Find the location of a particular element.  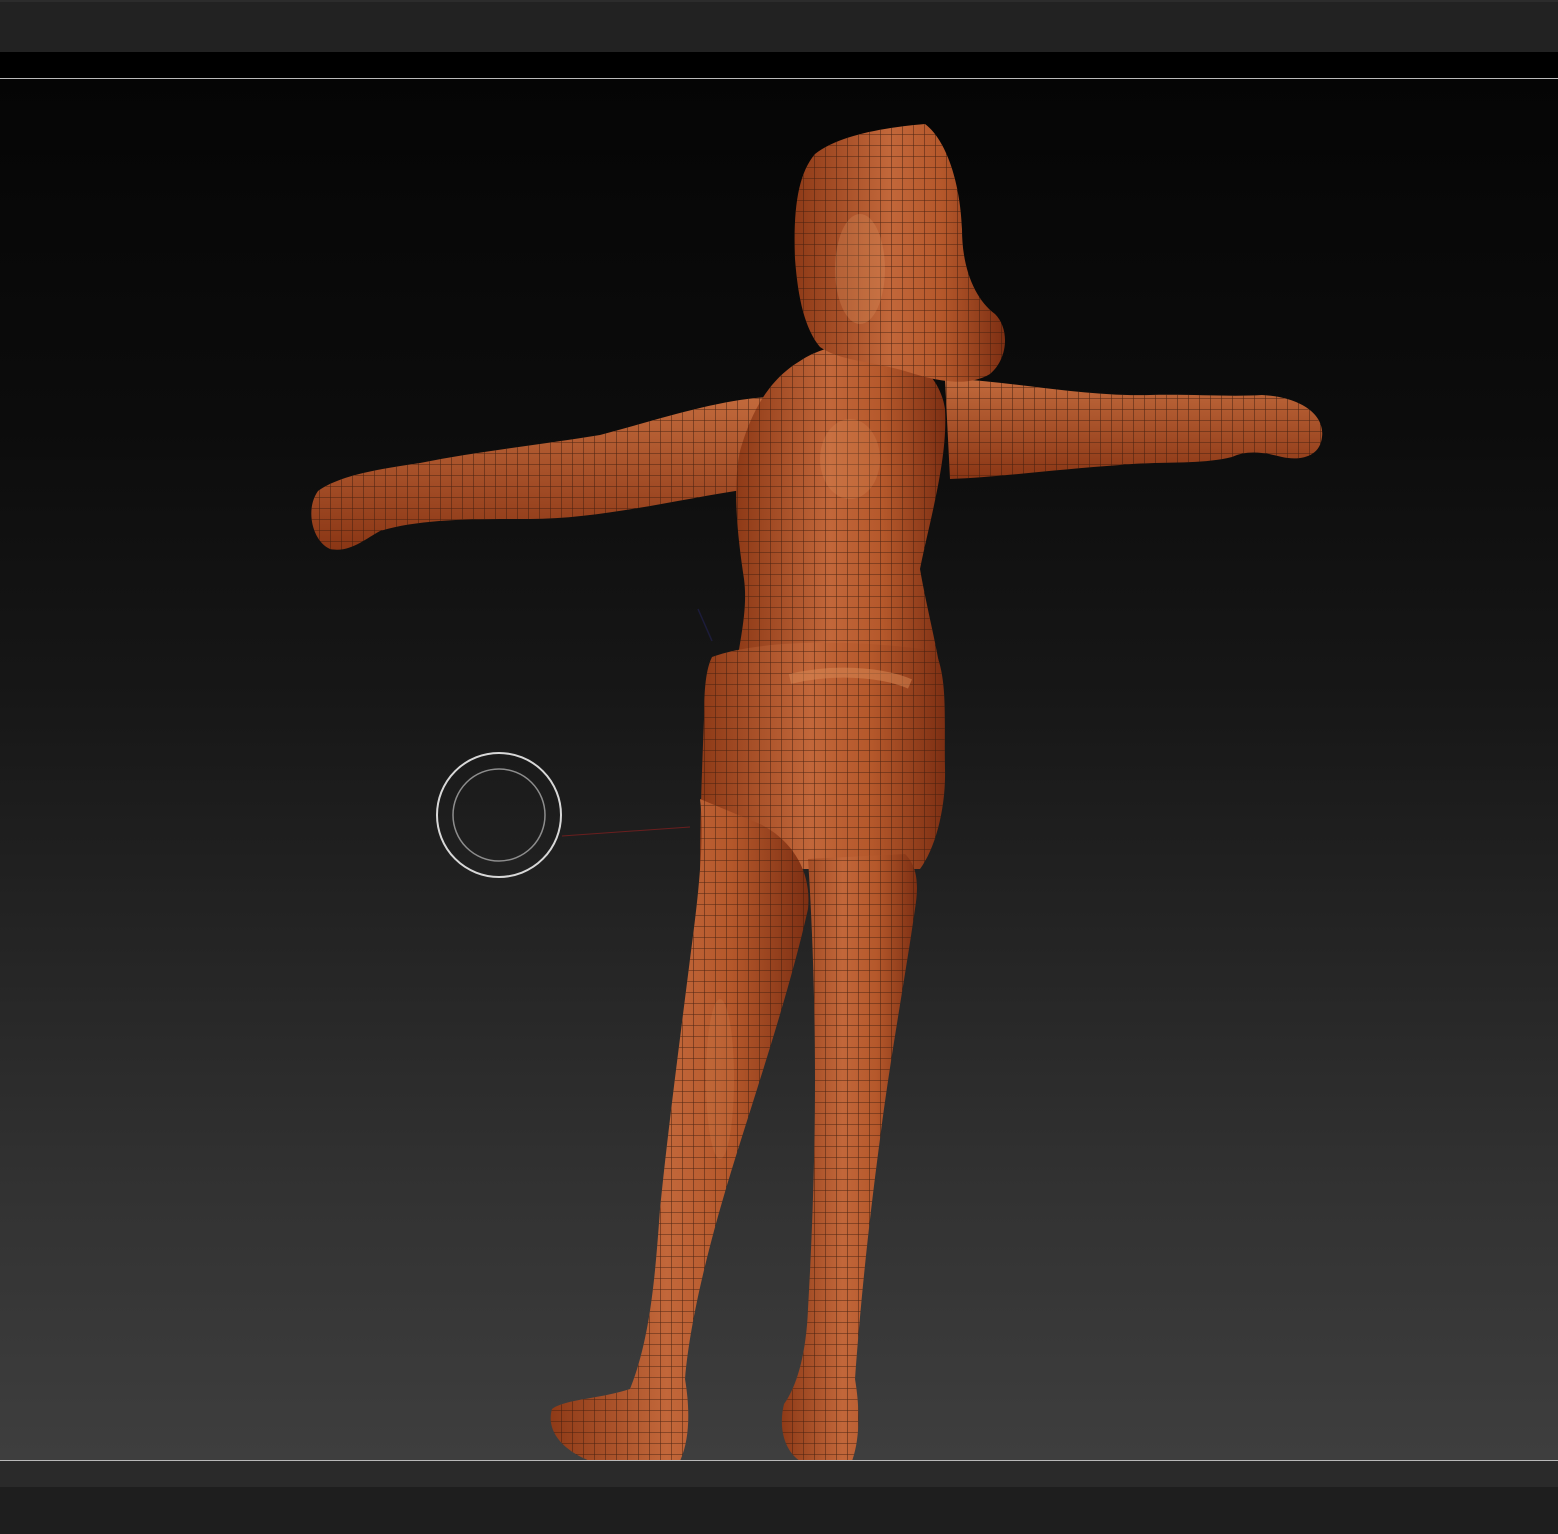

axis-line is located at coordinates (705, 625).